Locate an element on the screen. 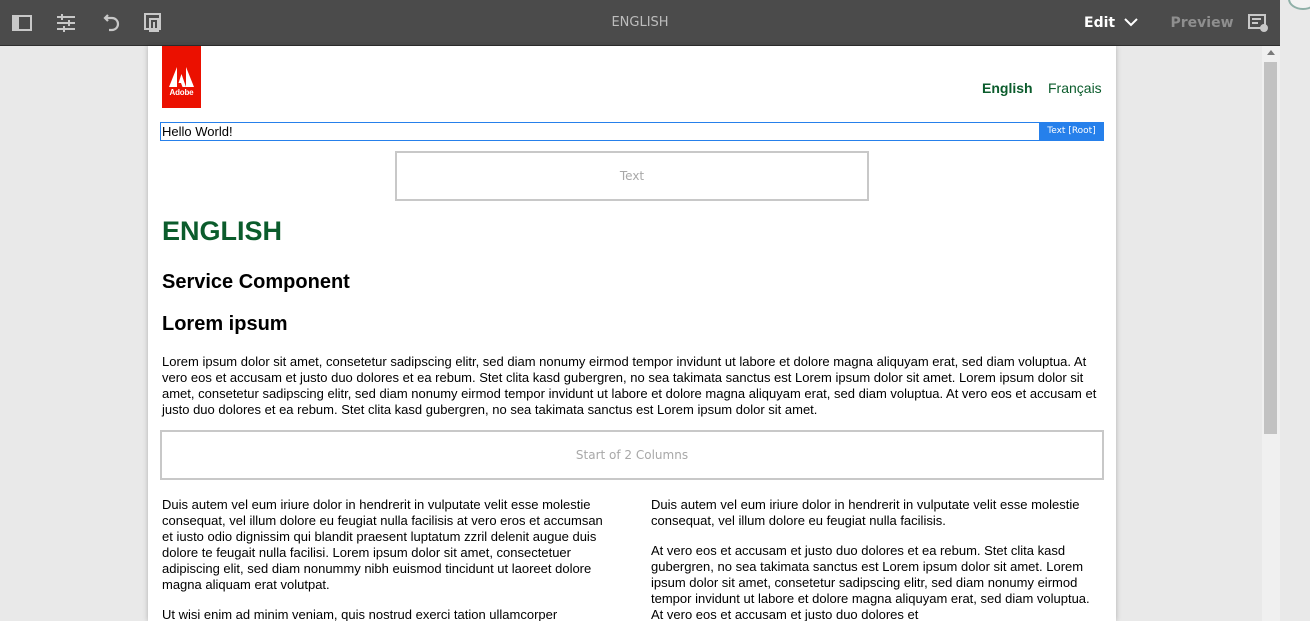 Image resolution: width=1310 pixels, height=621 pixels. mode-selector: Edit is located at coordinates (1111, 22).